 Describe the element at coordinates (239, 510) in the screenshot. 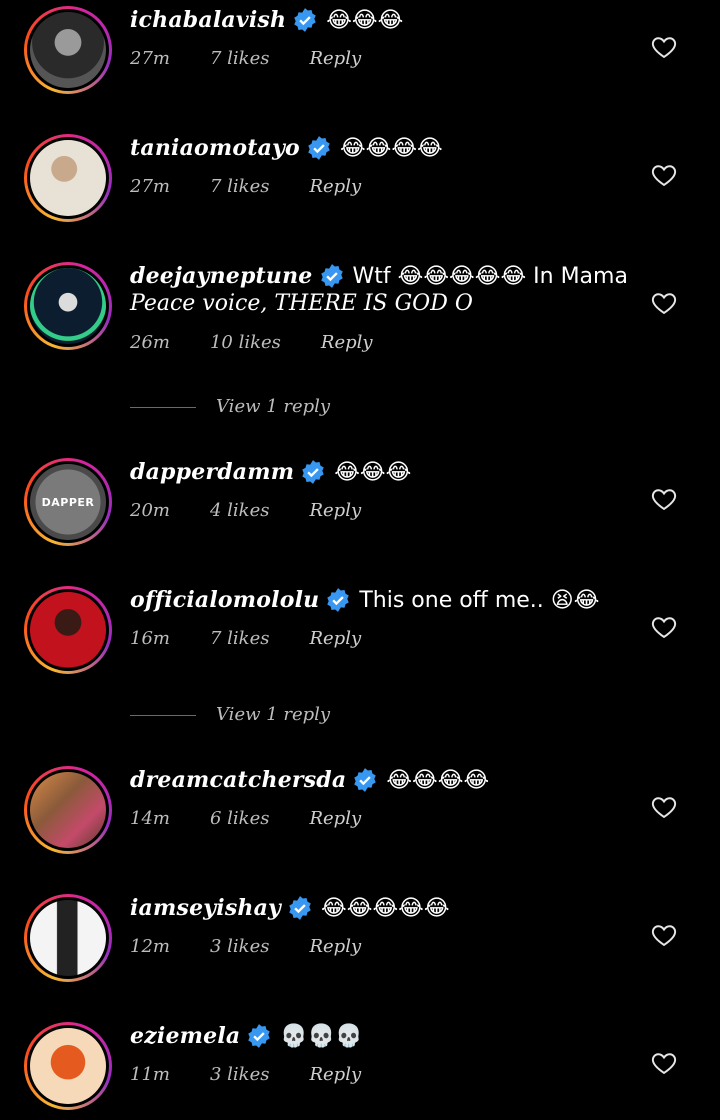

I see `like-count: 4 likes` at that location.